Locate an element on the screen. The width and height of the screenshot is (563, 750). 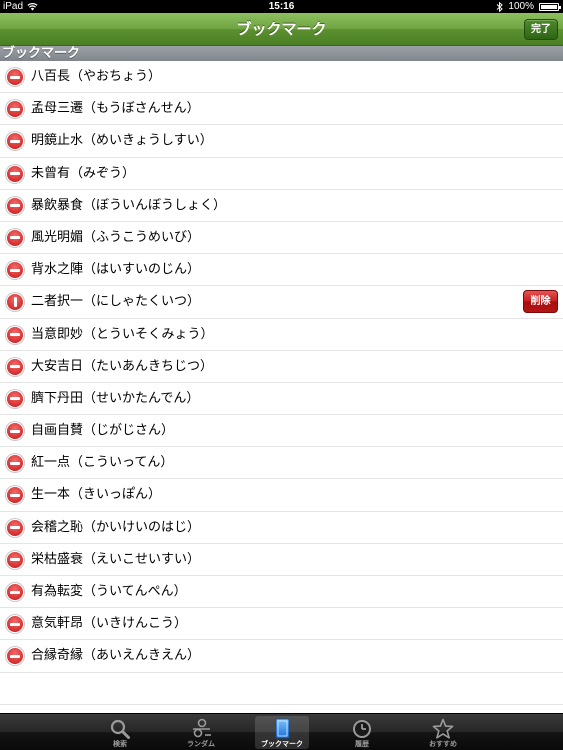
list-item: 孟母三遷（もうぼさんせん） is located at coordinates (281, 109).